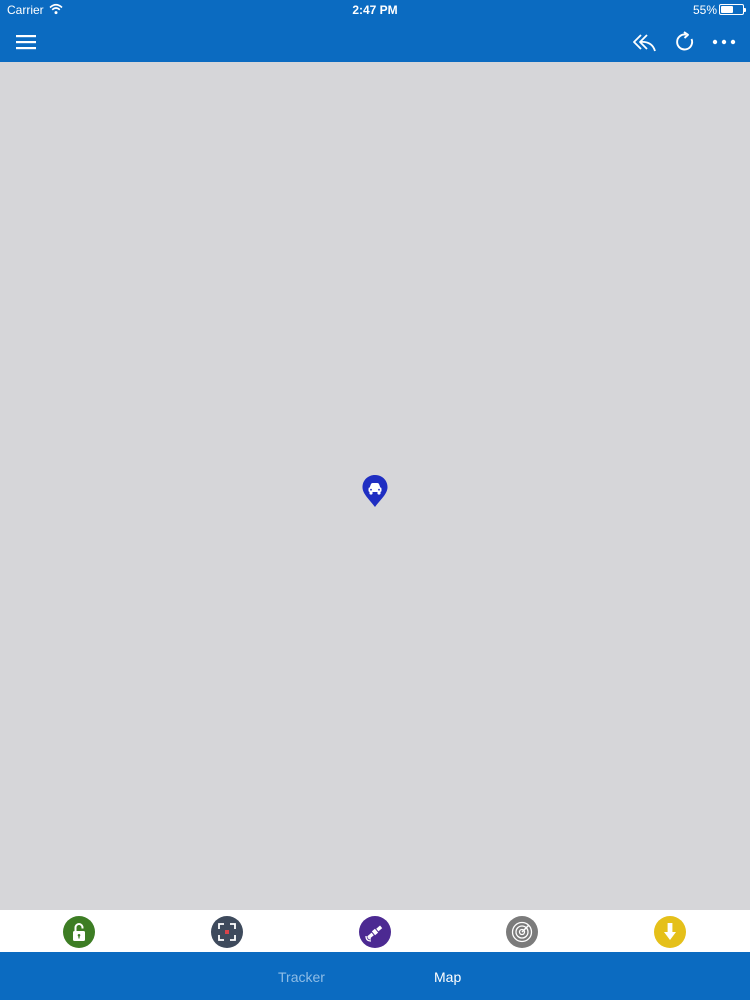 This screenshot has height=1000, width=750. I want to click on radar-button, so click(522, 932).